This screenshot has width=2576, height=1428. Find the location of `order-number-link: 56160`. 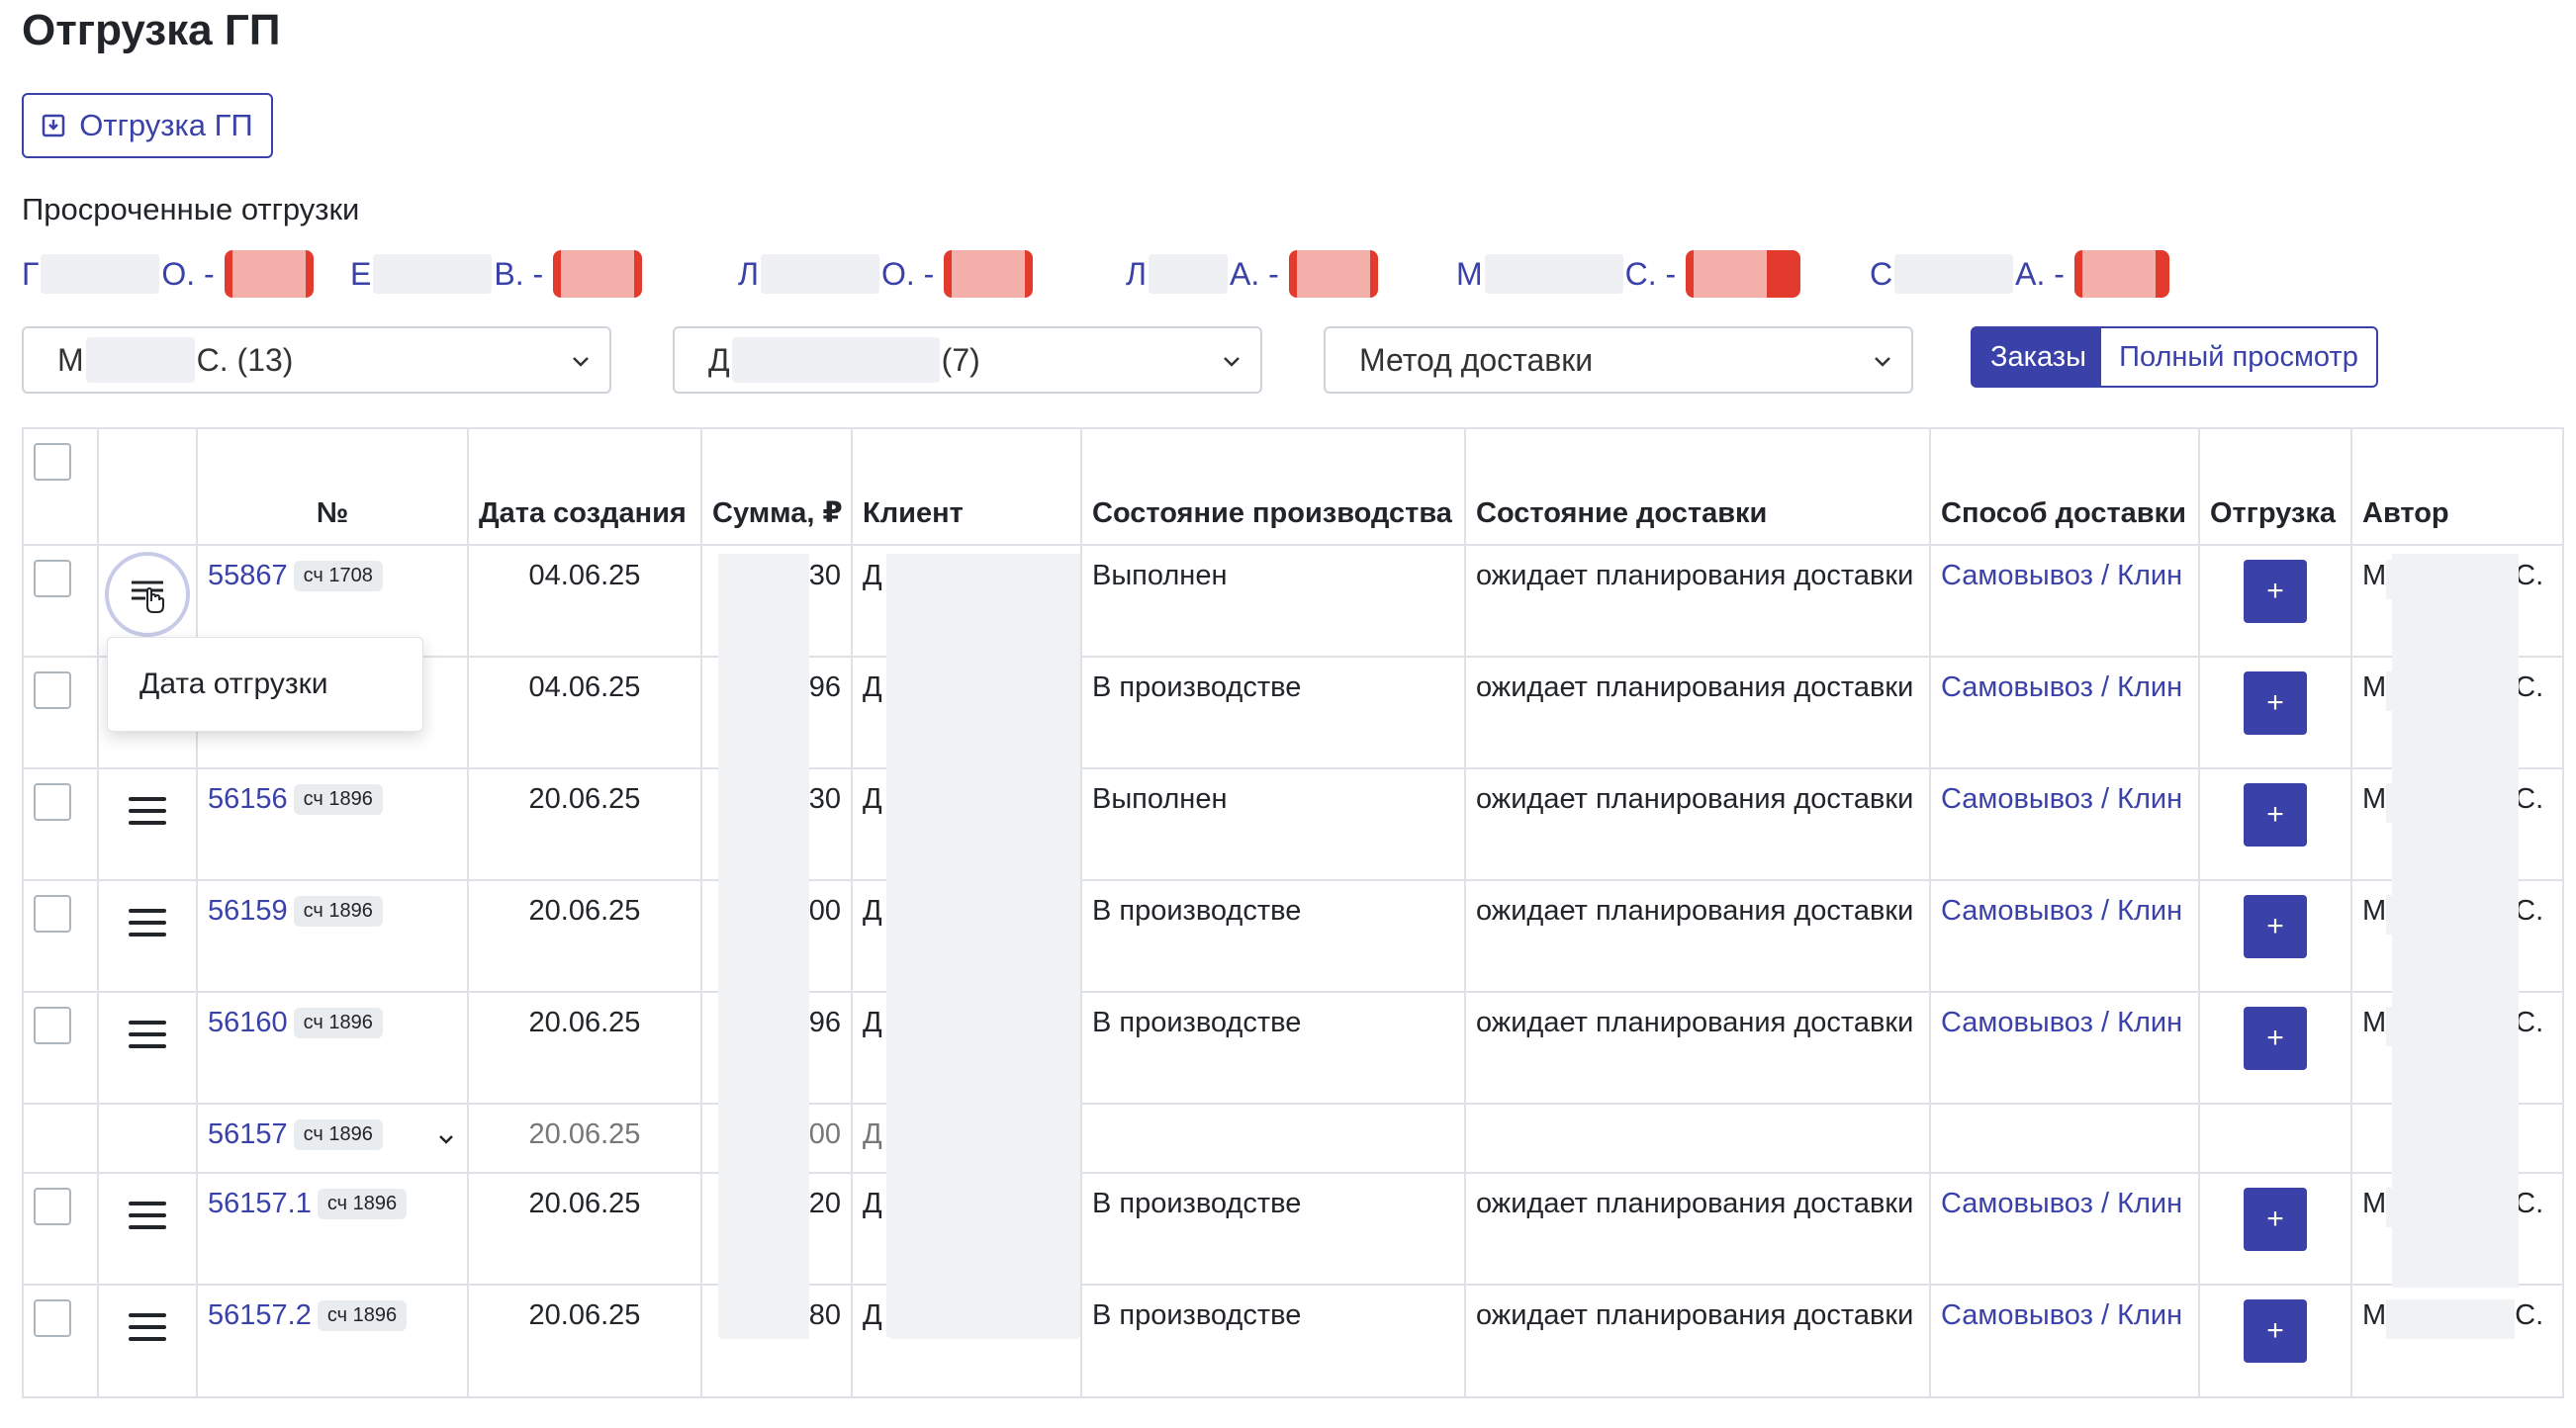

order-number-link: 56160 is located at coordinates (248, 1022).